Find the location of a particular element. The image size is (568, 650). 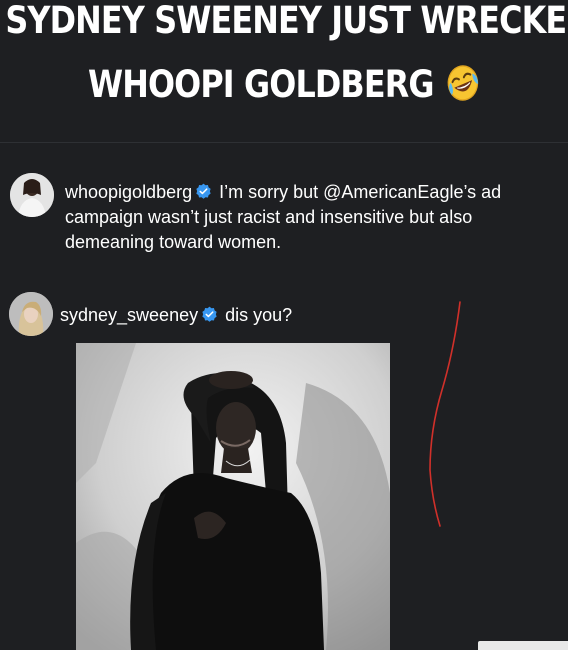

watermark-strip is located at coordinates (523, 645).